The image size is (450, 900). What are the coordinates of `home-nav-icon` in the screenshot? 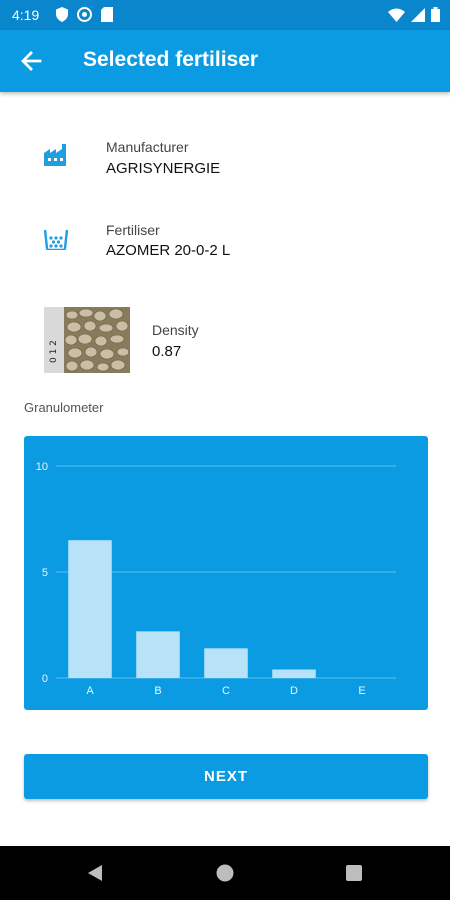 It's located at (225, 873).